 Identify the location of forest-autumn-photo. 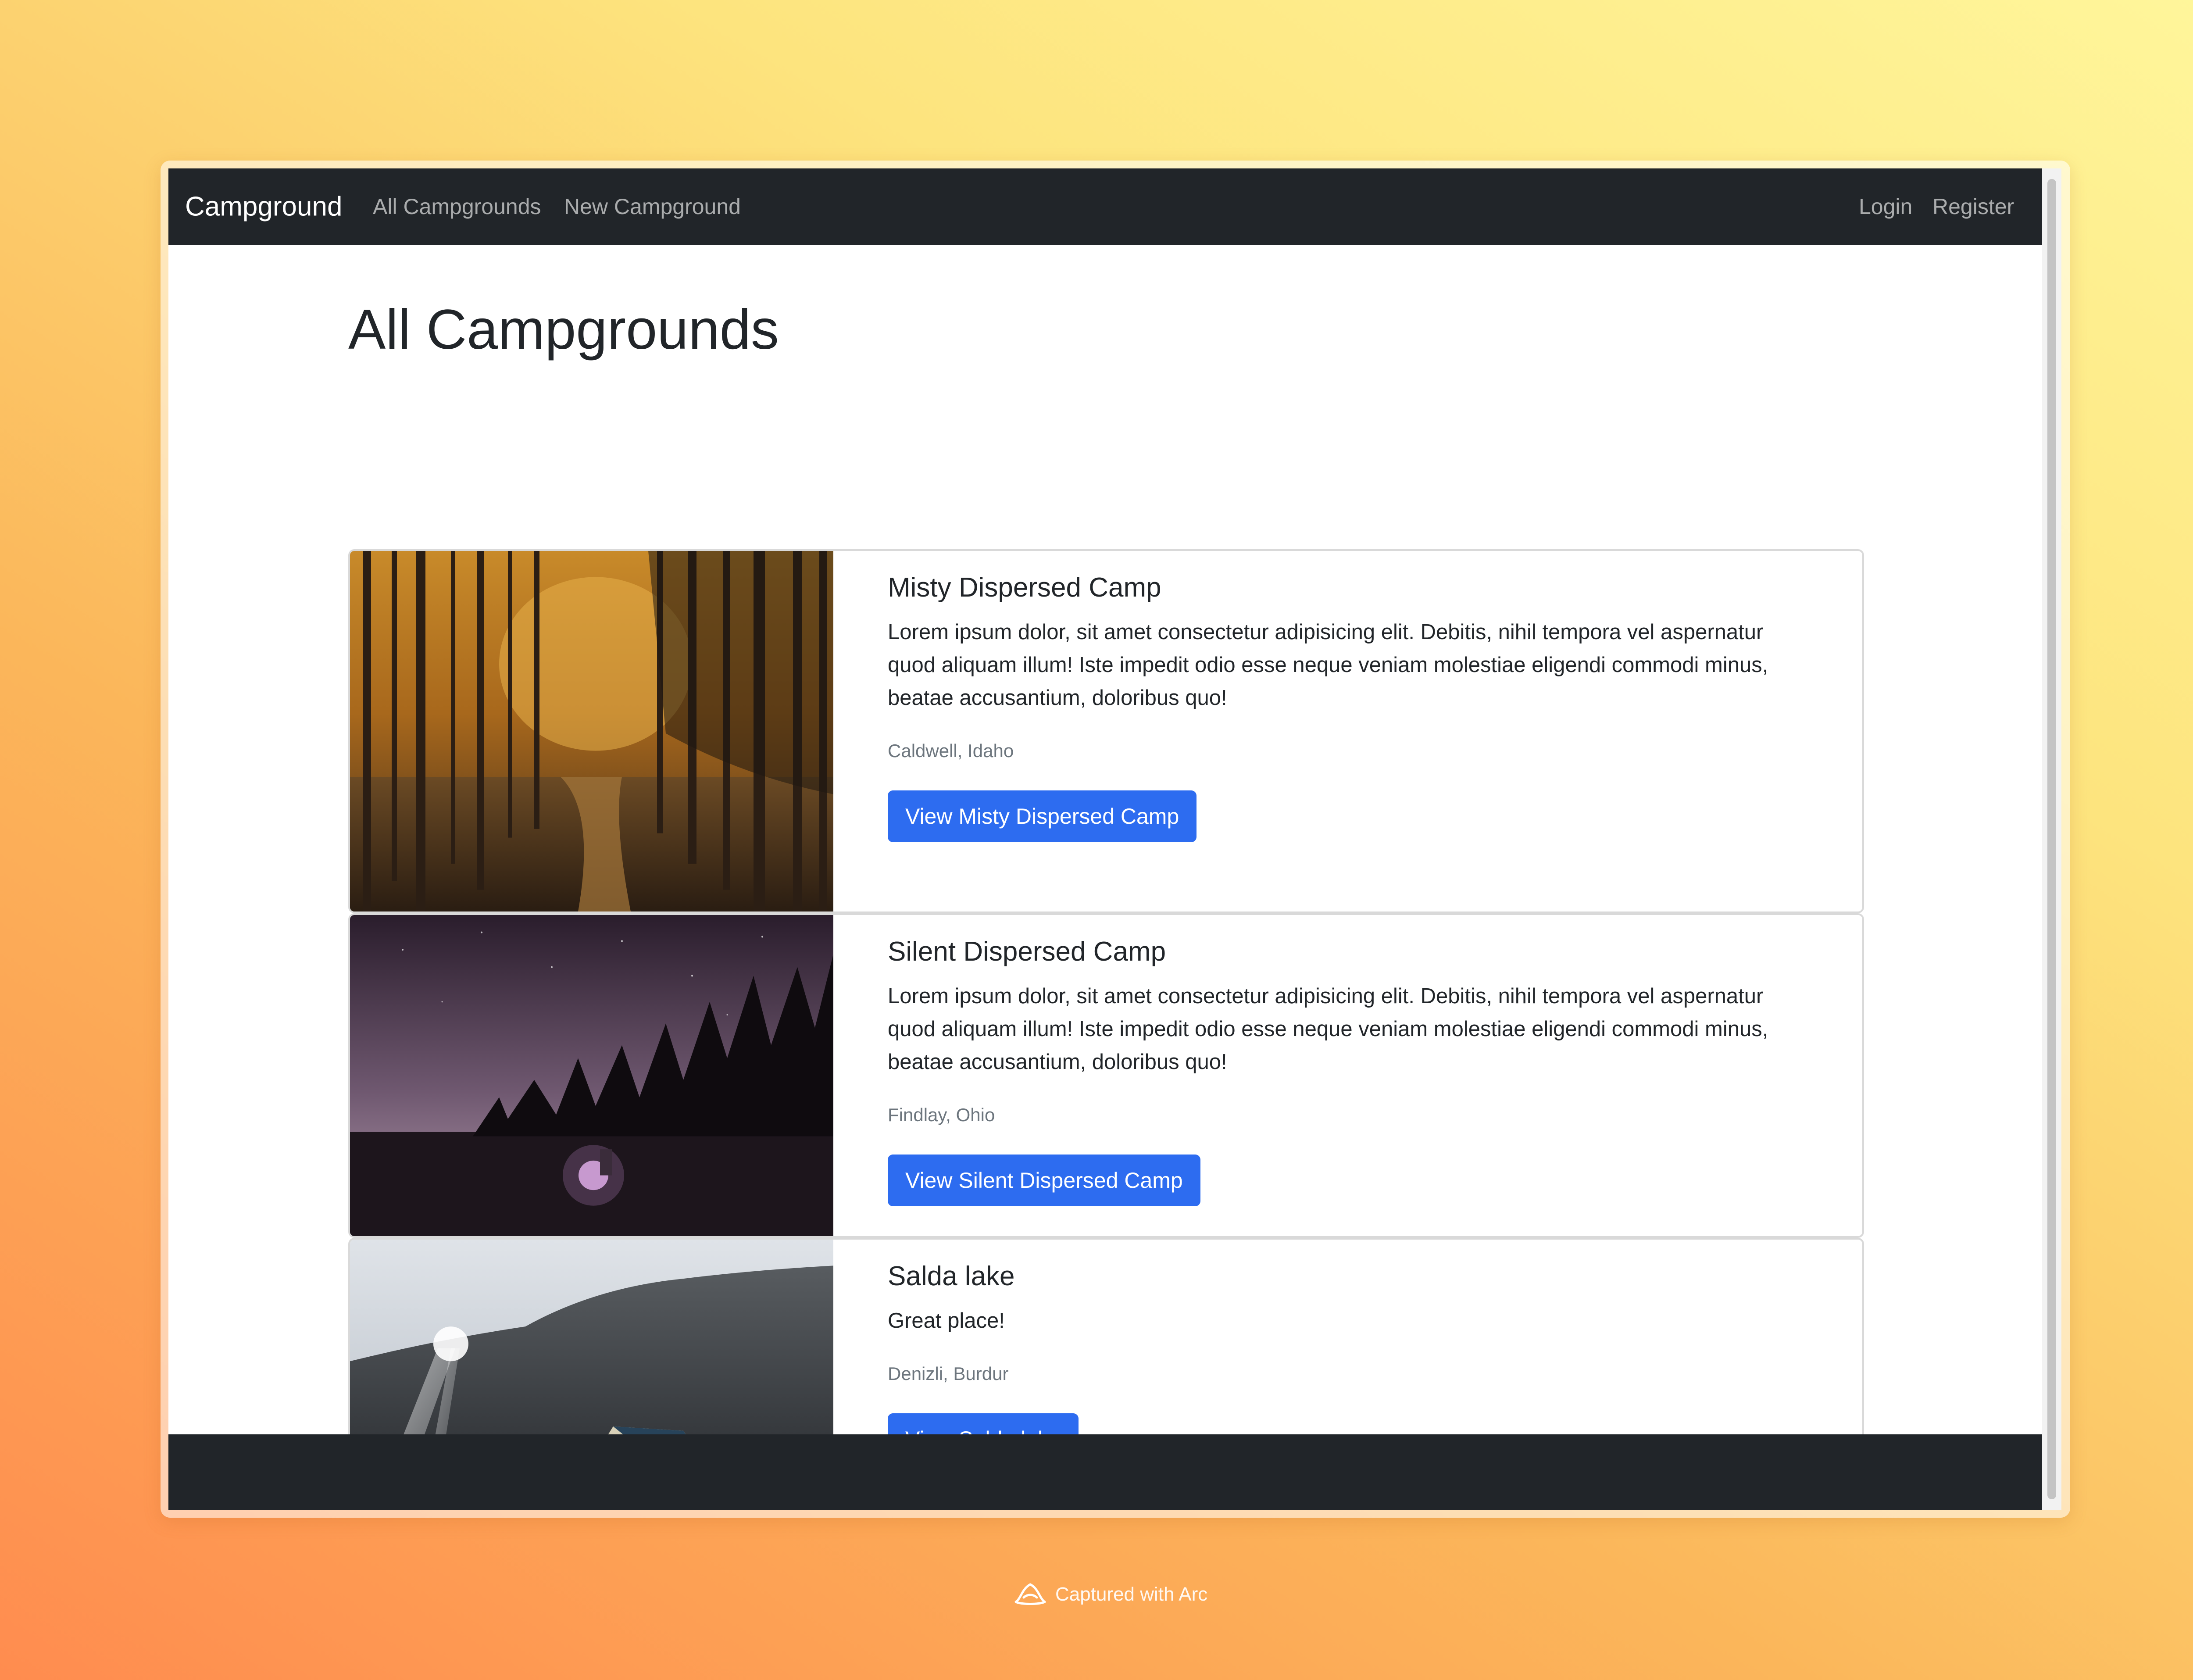
(591, 731).